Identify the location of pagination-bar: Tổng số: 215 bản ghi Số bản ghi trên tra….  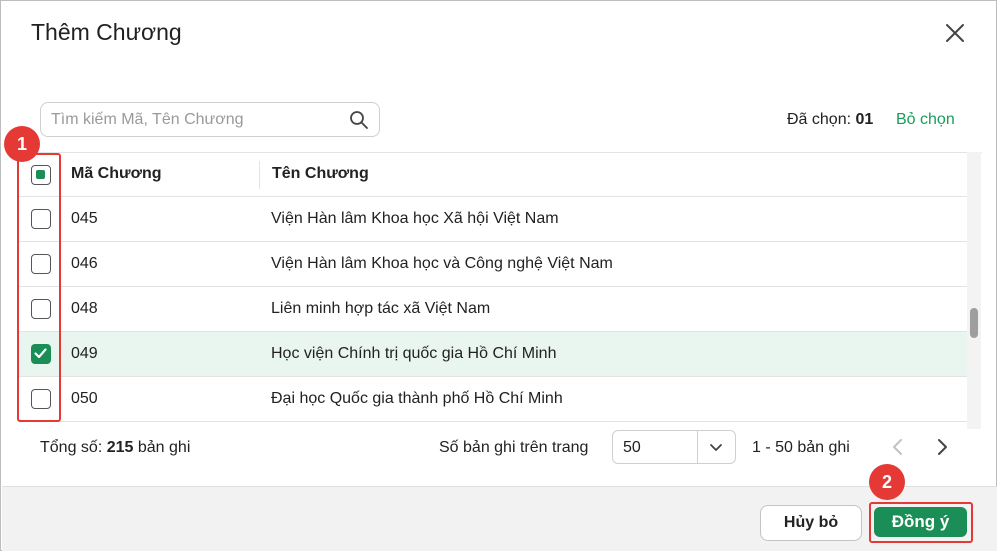
(500, 447).